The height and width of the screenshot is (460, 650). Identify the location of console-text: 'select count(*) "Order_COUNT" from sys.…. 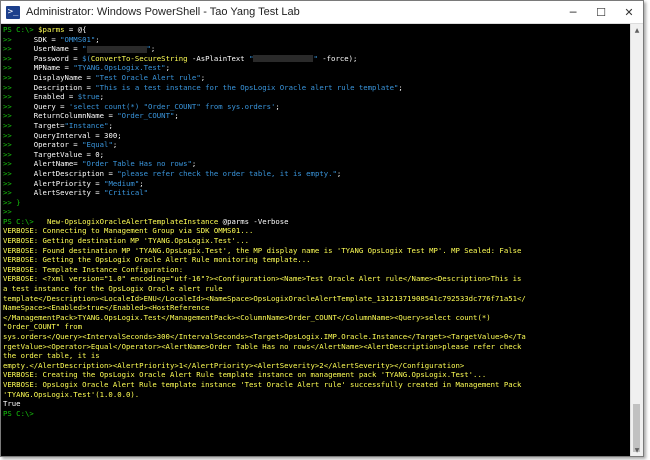
(172, 106).